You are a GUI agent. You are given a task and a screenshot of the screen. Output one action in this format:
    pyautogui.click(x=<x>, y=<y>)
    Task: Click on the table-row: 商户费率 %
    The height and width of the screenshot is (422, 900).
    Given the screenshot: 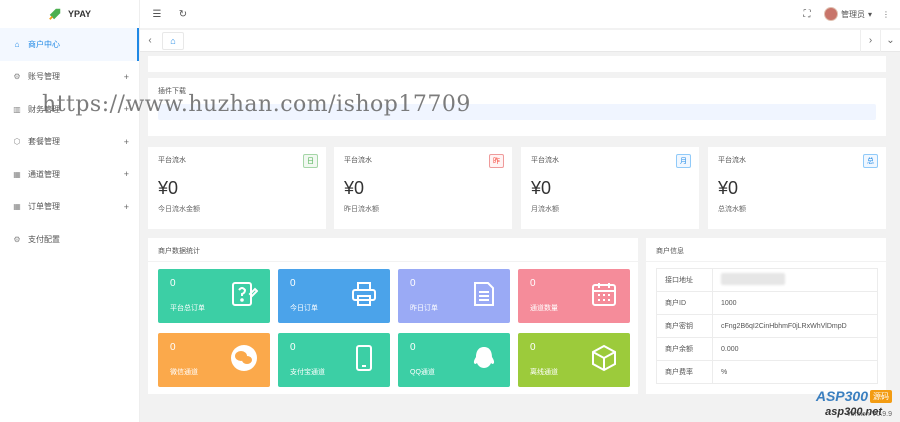 What is the action you would take?
    pyautogui.click(x=767, y=372)
    